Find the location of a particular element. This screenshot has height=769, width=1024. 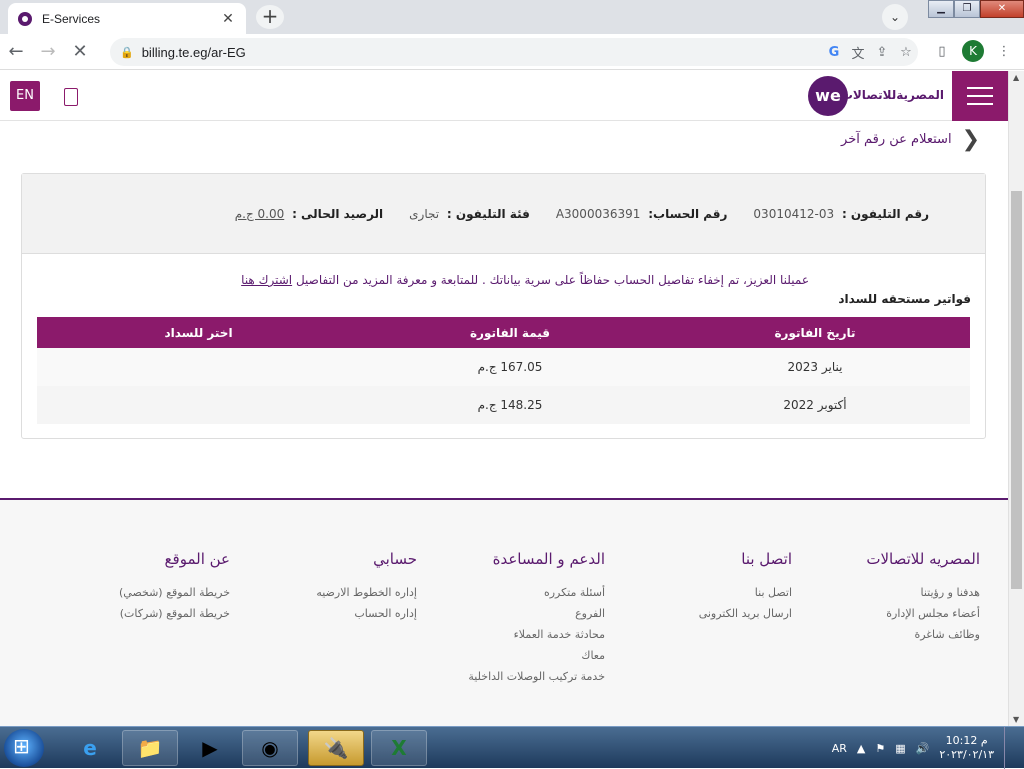

footer-column-title: حسابي is located at coordinates (395, 559).